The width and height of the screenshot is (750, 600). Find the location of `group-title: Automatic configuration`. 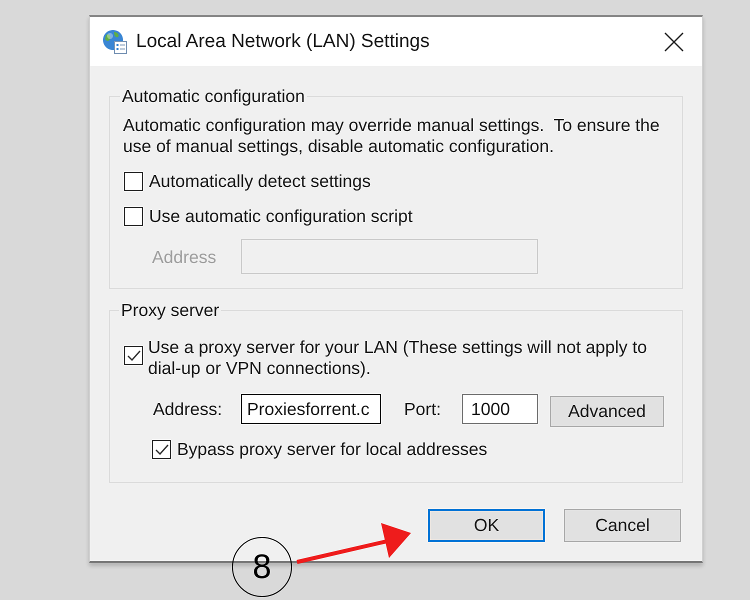

group-title: Automatic configuration is located at coordinates (213, 96).